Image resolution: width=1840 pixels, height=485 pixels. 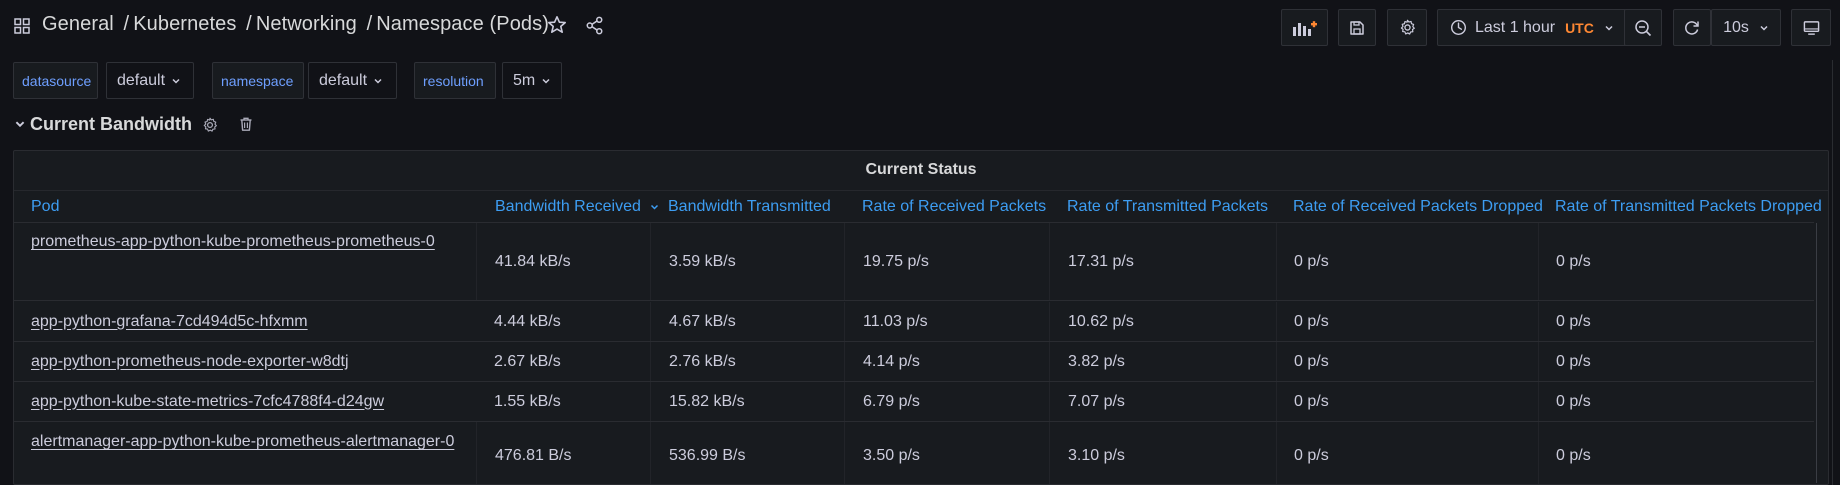 I want to click on row-header: Current Bandwidth, so click(x=103, y=124).